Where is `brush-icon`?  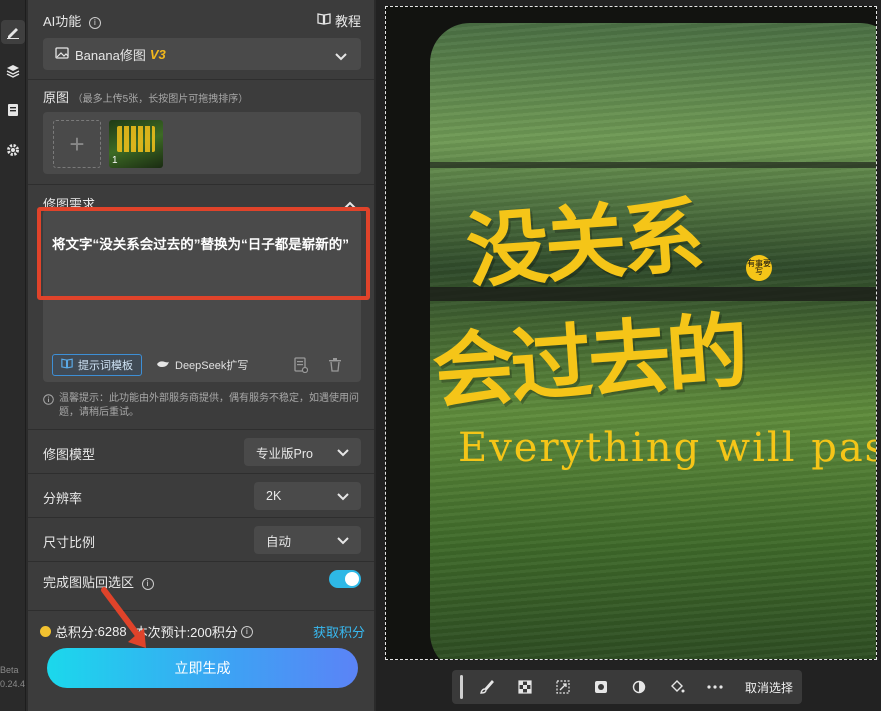 brush-icon is located at coordinates (487, 687).